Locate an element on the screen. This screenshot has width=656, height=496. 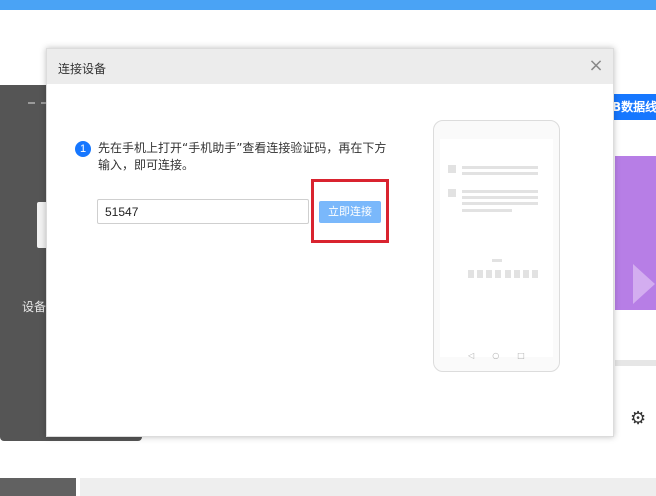
bottom-panel-light is located at coordinates (368, 487).